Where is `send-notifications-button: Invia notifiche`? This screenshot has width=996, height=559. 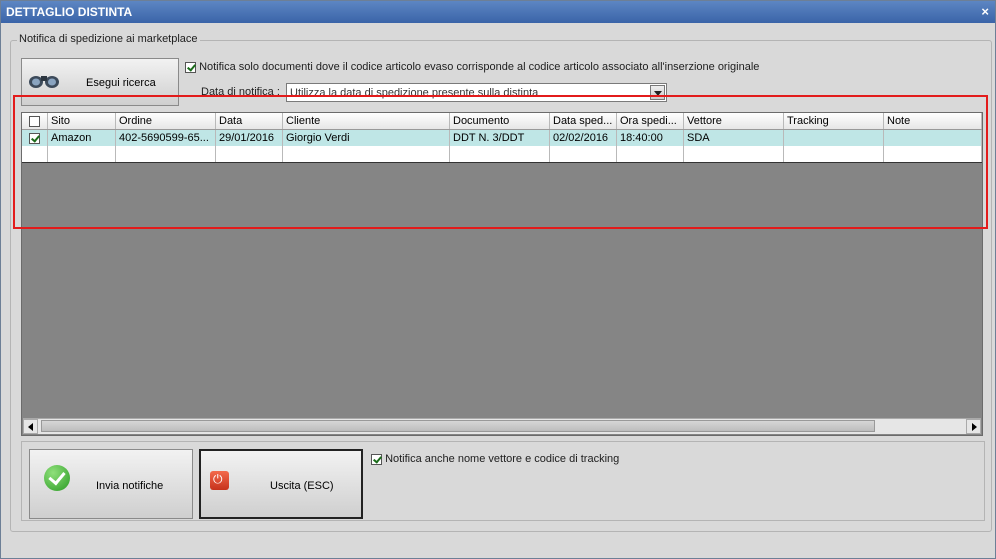 send-notifications-button: Invia notifiche is located at coordinates (111, 484).